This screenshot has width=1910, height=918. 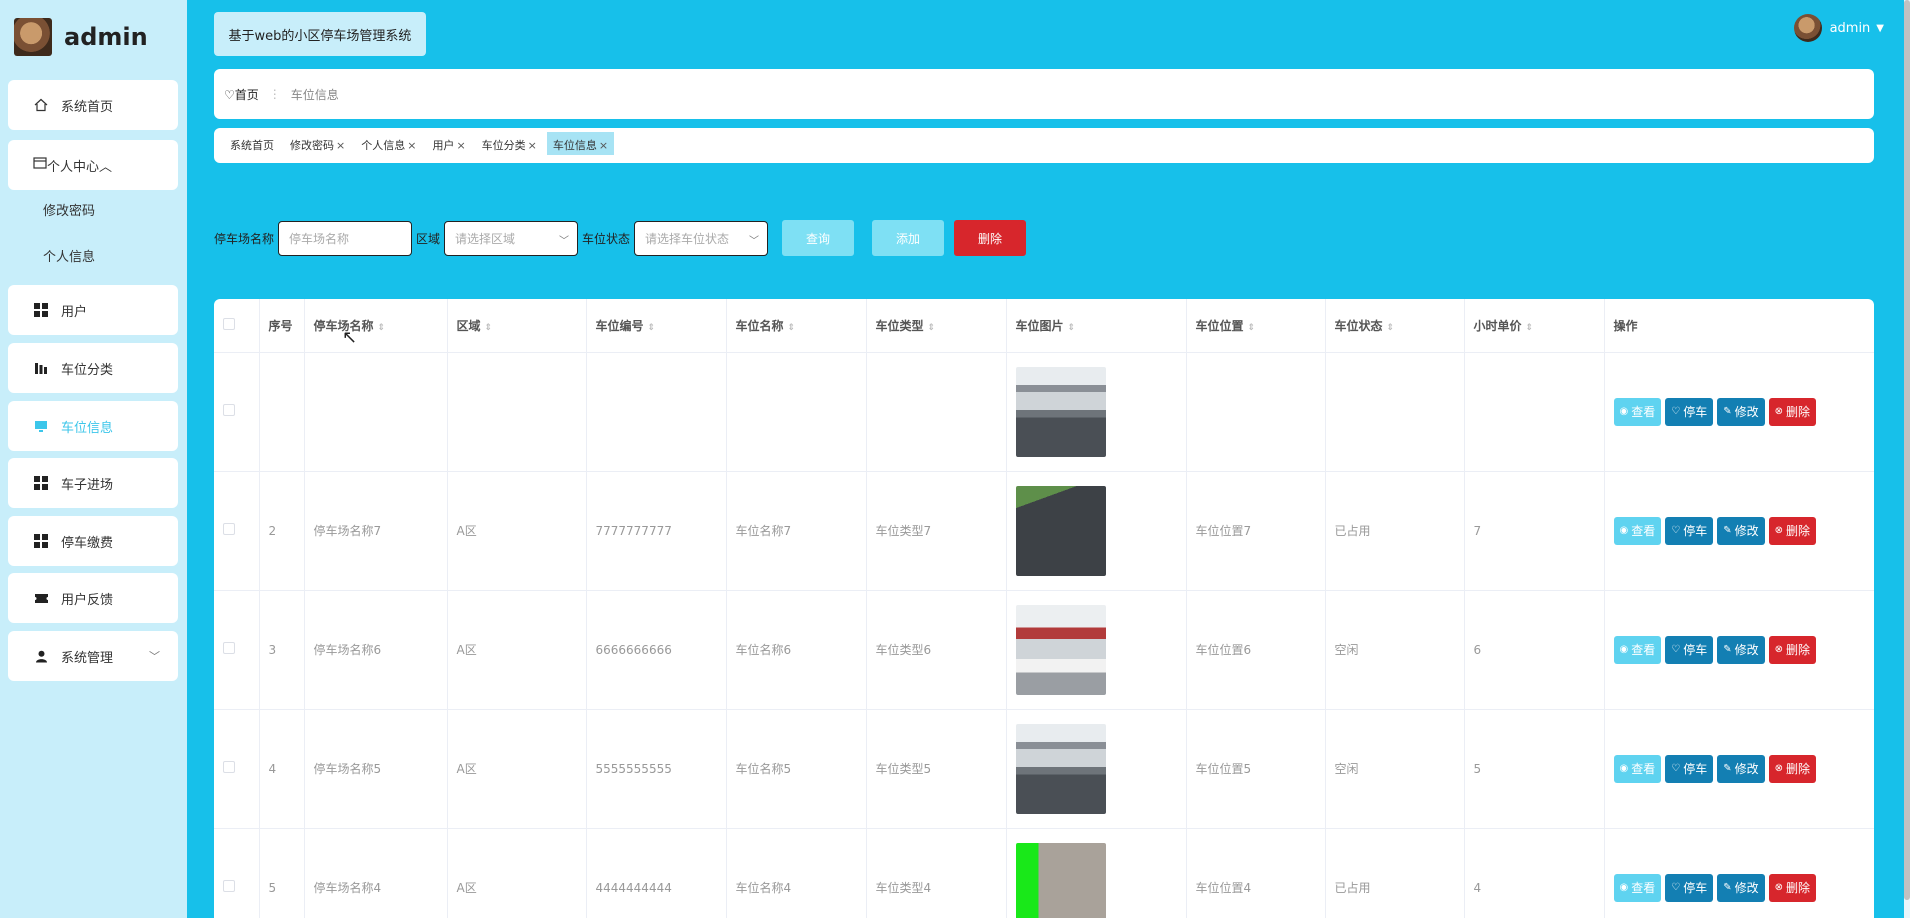 What do you see at coordinates (237, 326) in the screenshot?
I see `select-all-cell` at bounding box center [237, 326].